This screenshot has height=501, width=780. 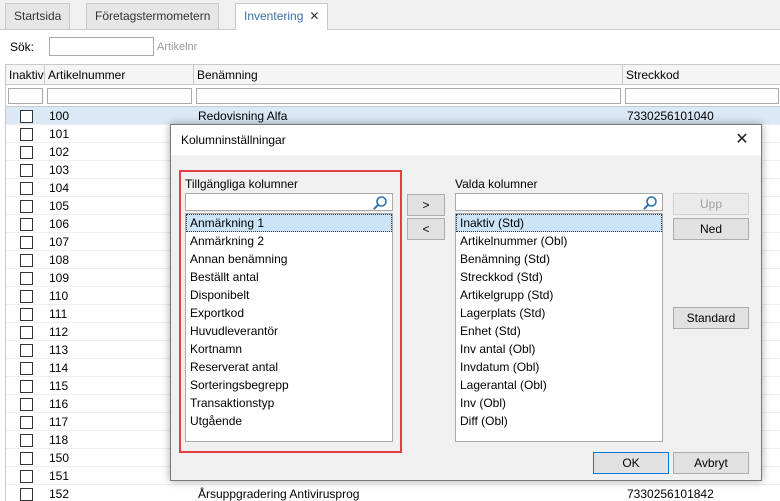 What do you see at coordinates (22, 47) in the screenshot?
I see `search-label: Sök:` at bounding box center [22, 47].